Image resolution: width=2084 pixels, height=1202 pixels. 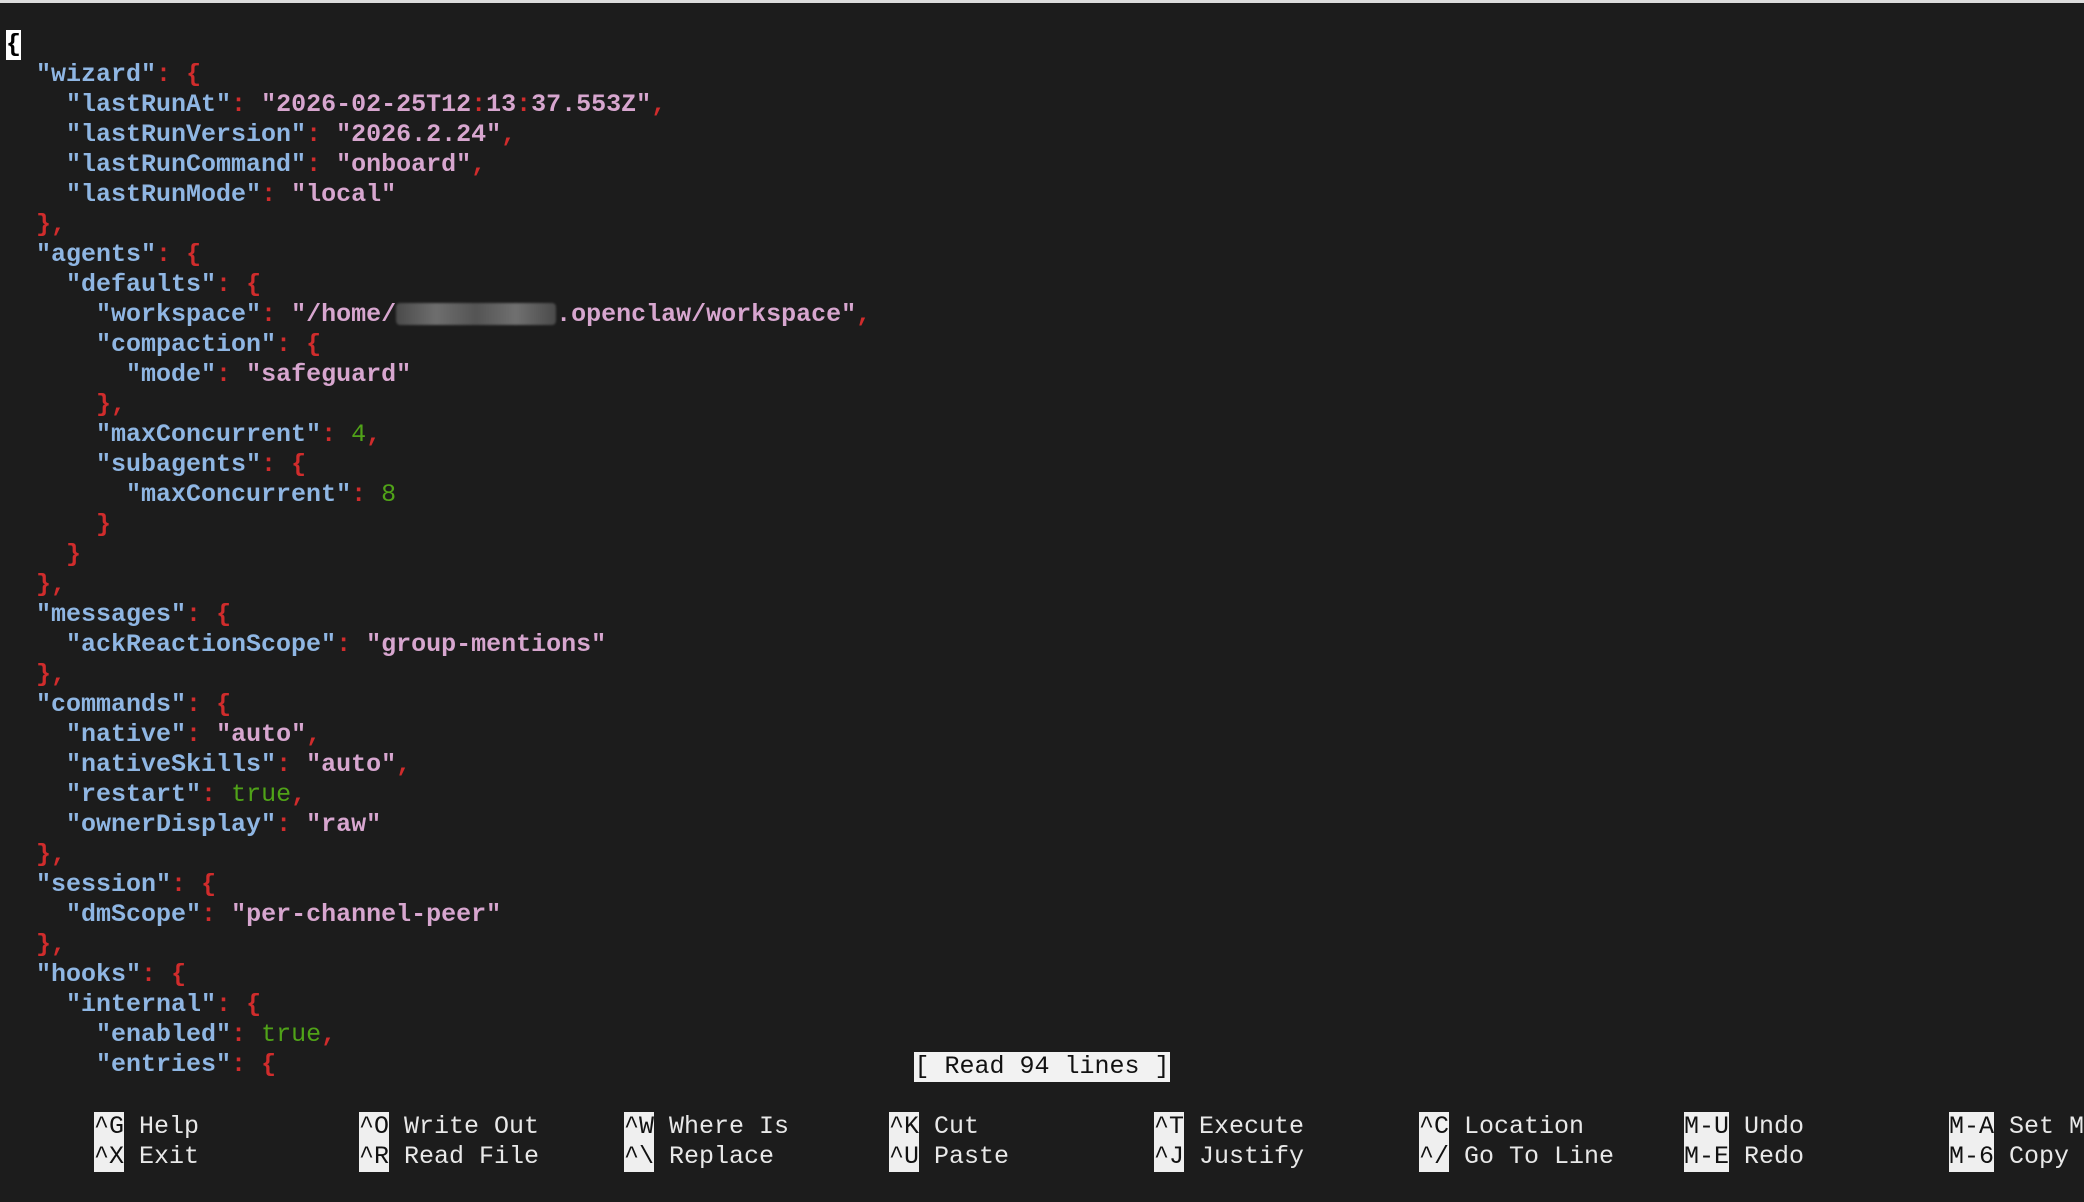 What do you see at coordinates (344, 824) in the screenshot?
I see `json-string: "raw"` at bounding box center [344, 824].